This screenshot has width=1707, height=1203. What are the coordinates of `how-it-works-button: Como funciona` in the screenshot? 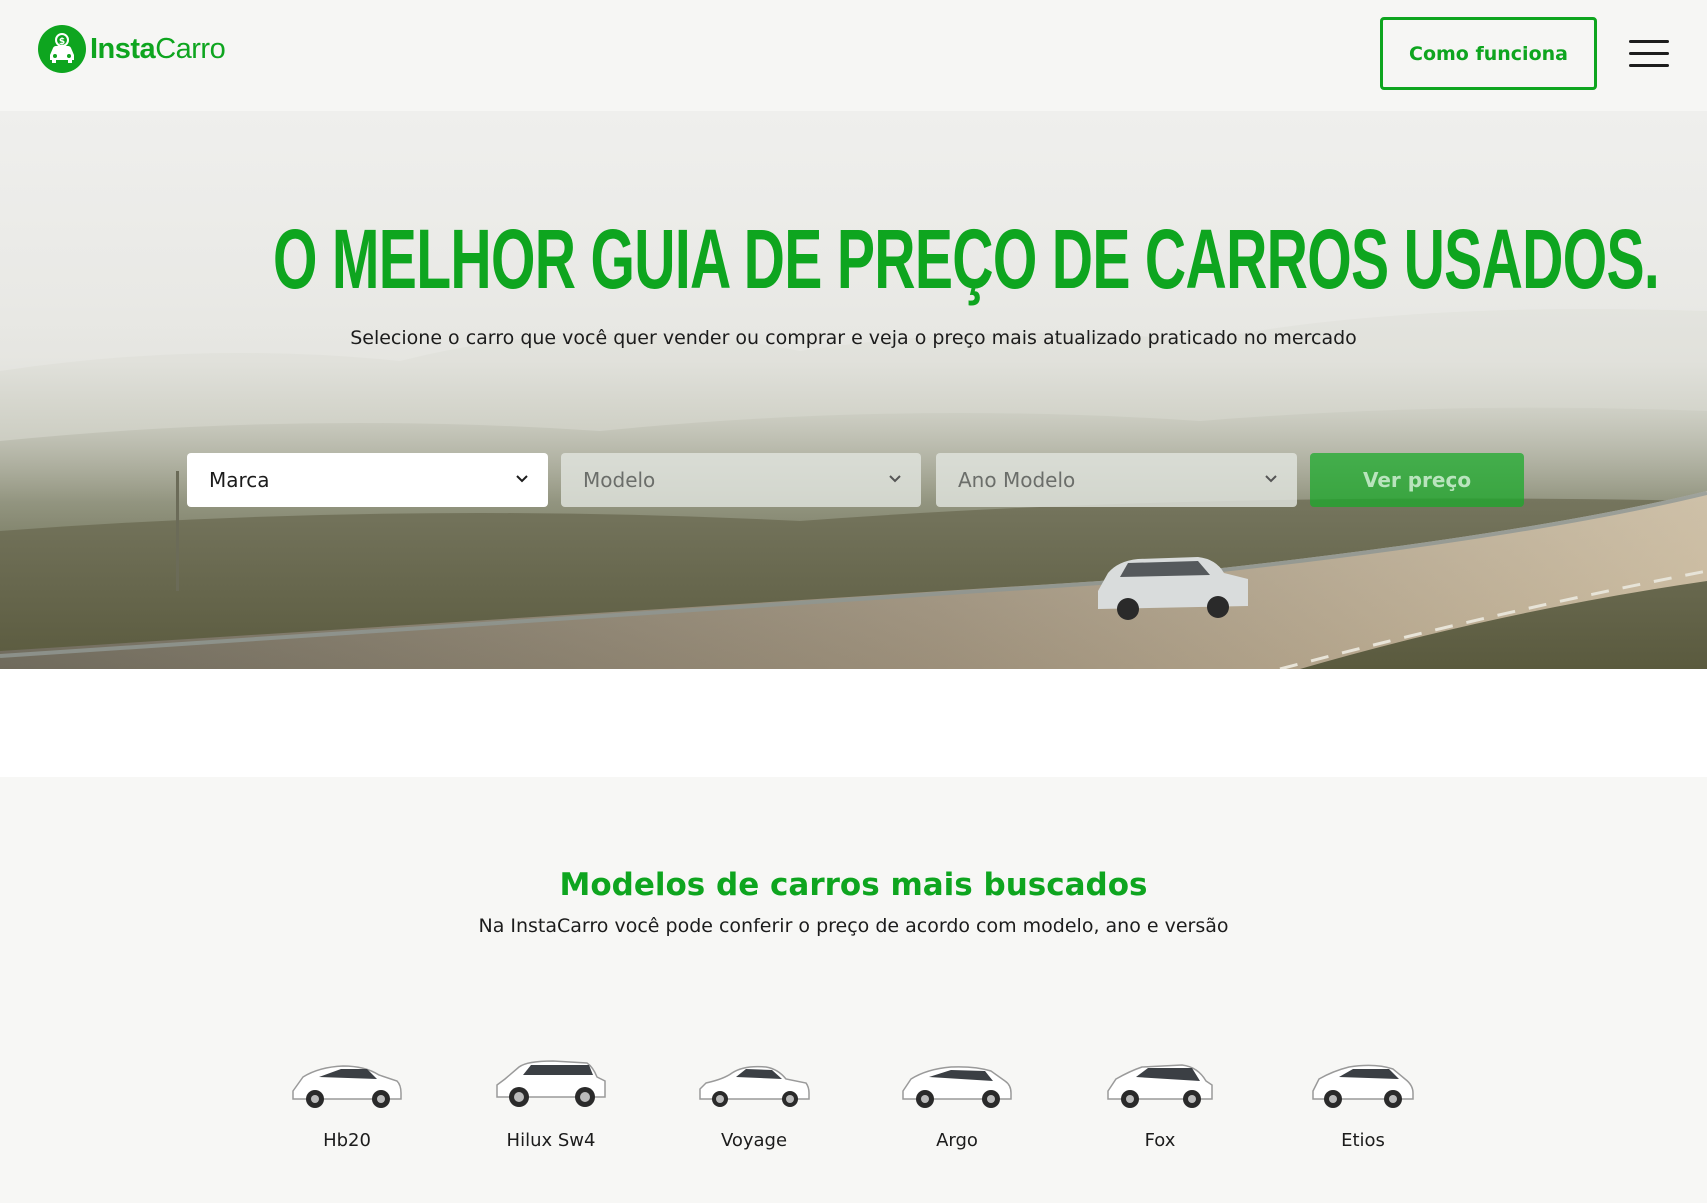 It's located at (1488, 53).